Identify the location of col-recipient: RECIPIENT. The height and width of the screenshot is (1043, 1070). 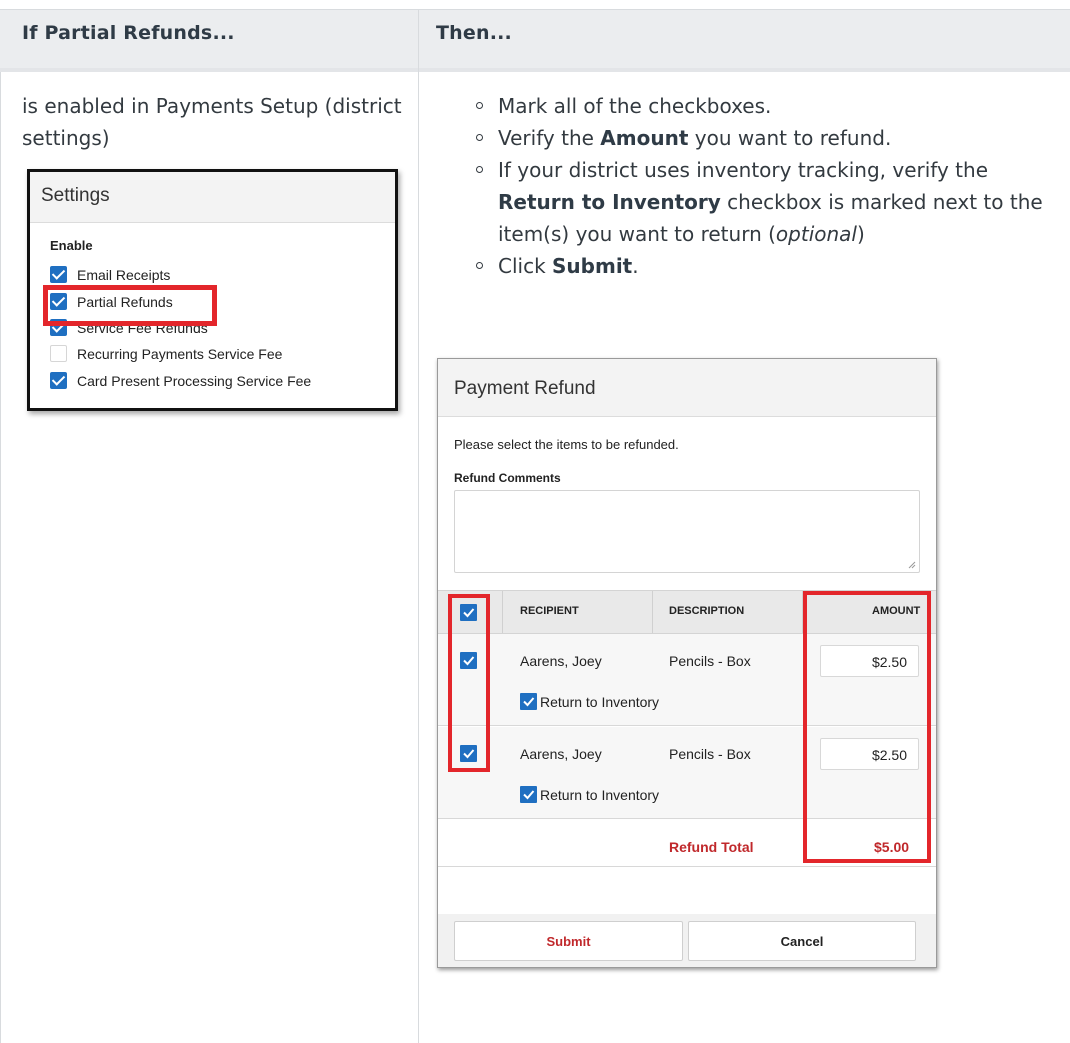
(549, 611).